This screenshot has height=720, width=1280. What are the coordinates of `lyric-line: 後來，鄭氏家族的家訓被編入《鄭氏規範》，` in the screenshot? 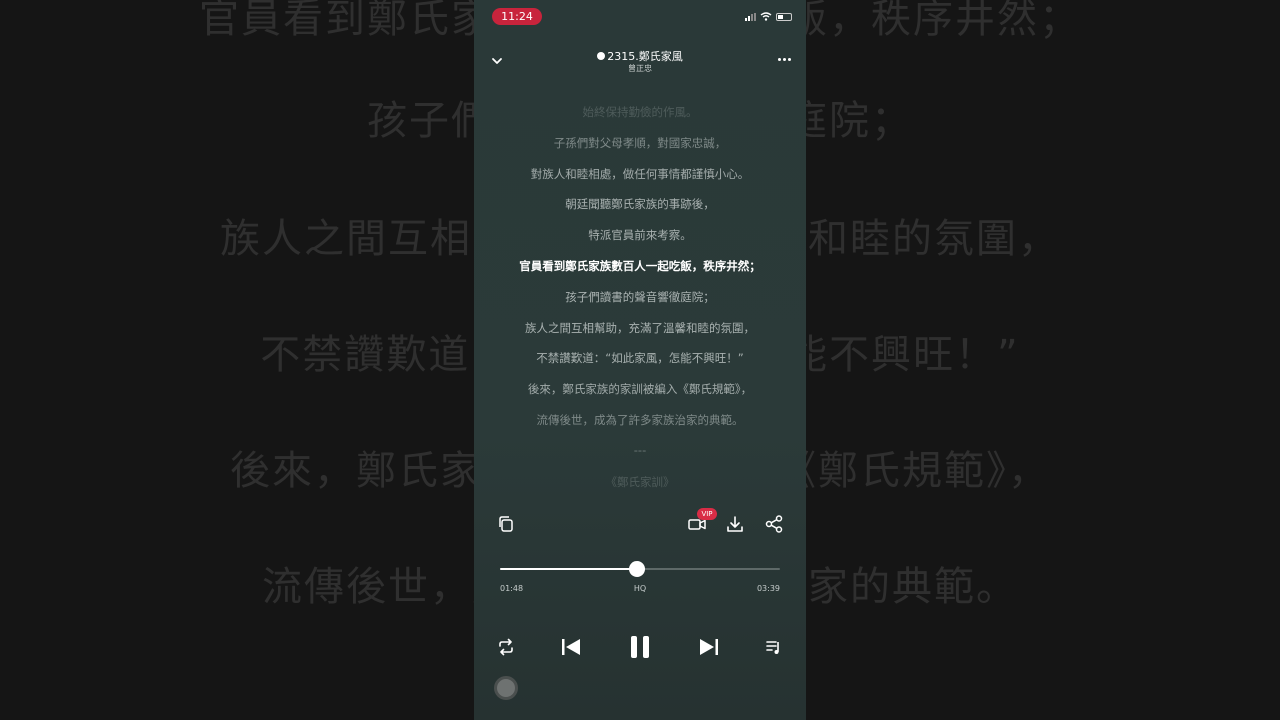 It's located at (640, 389).